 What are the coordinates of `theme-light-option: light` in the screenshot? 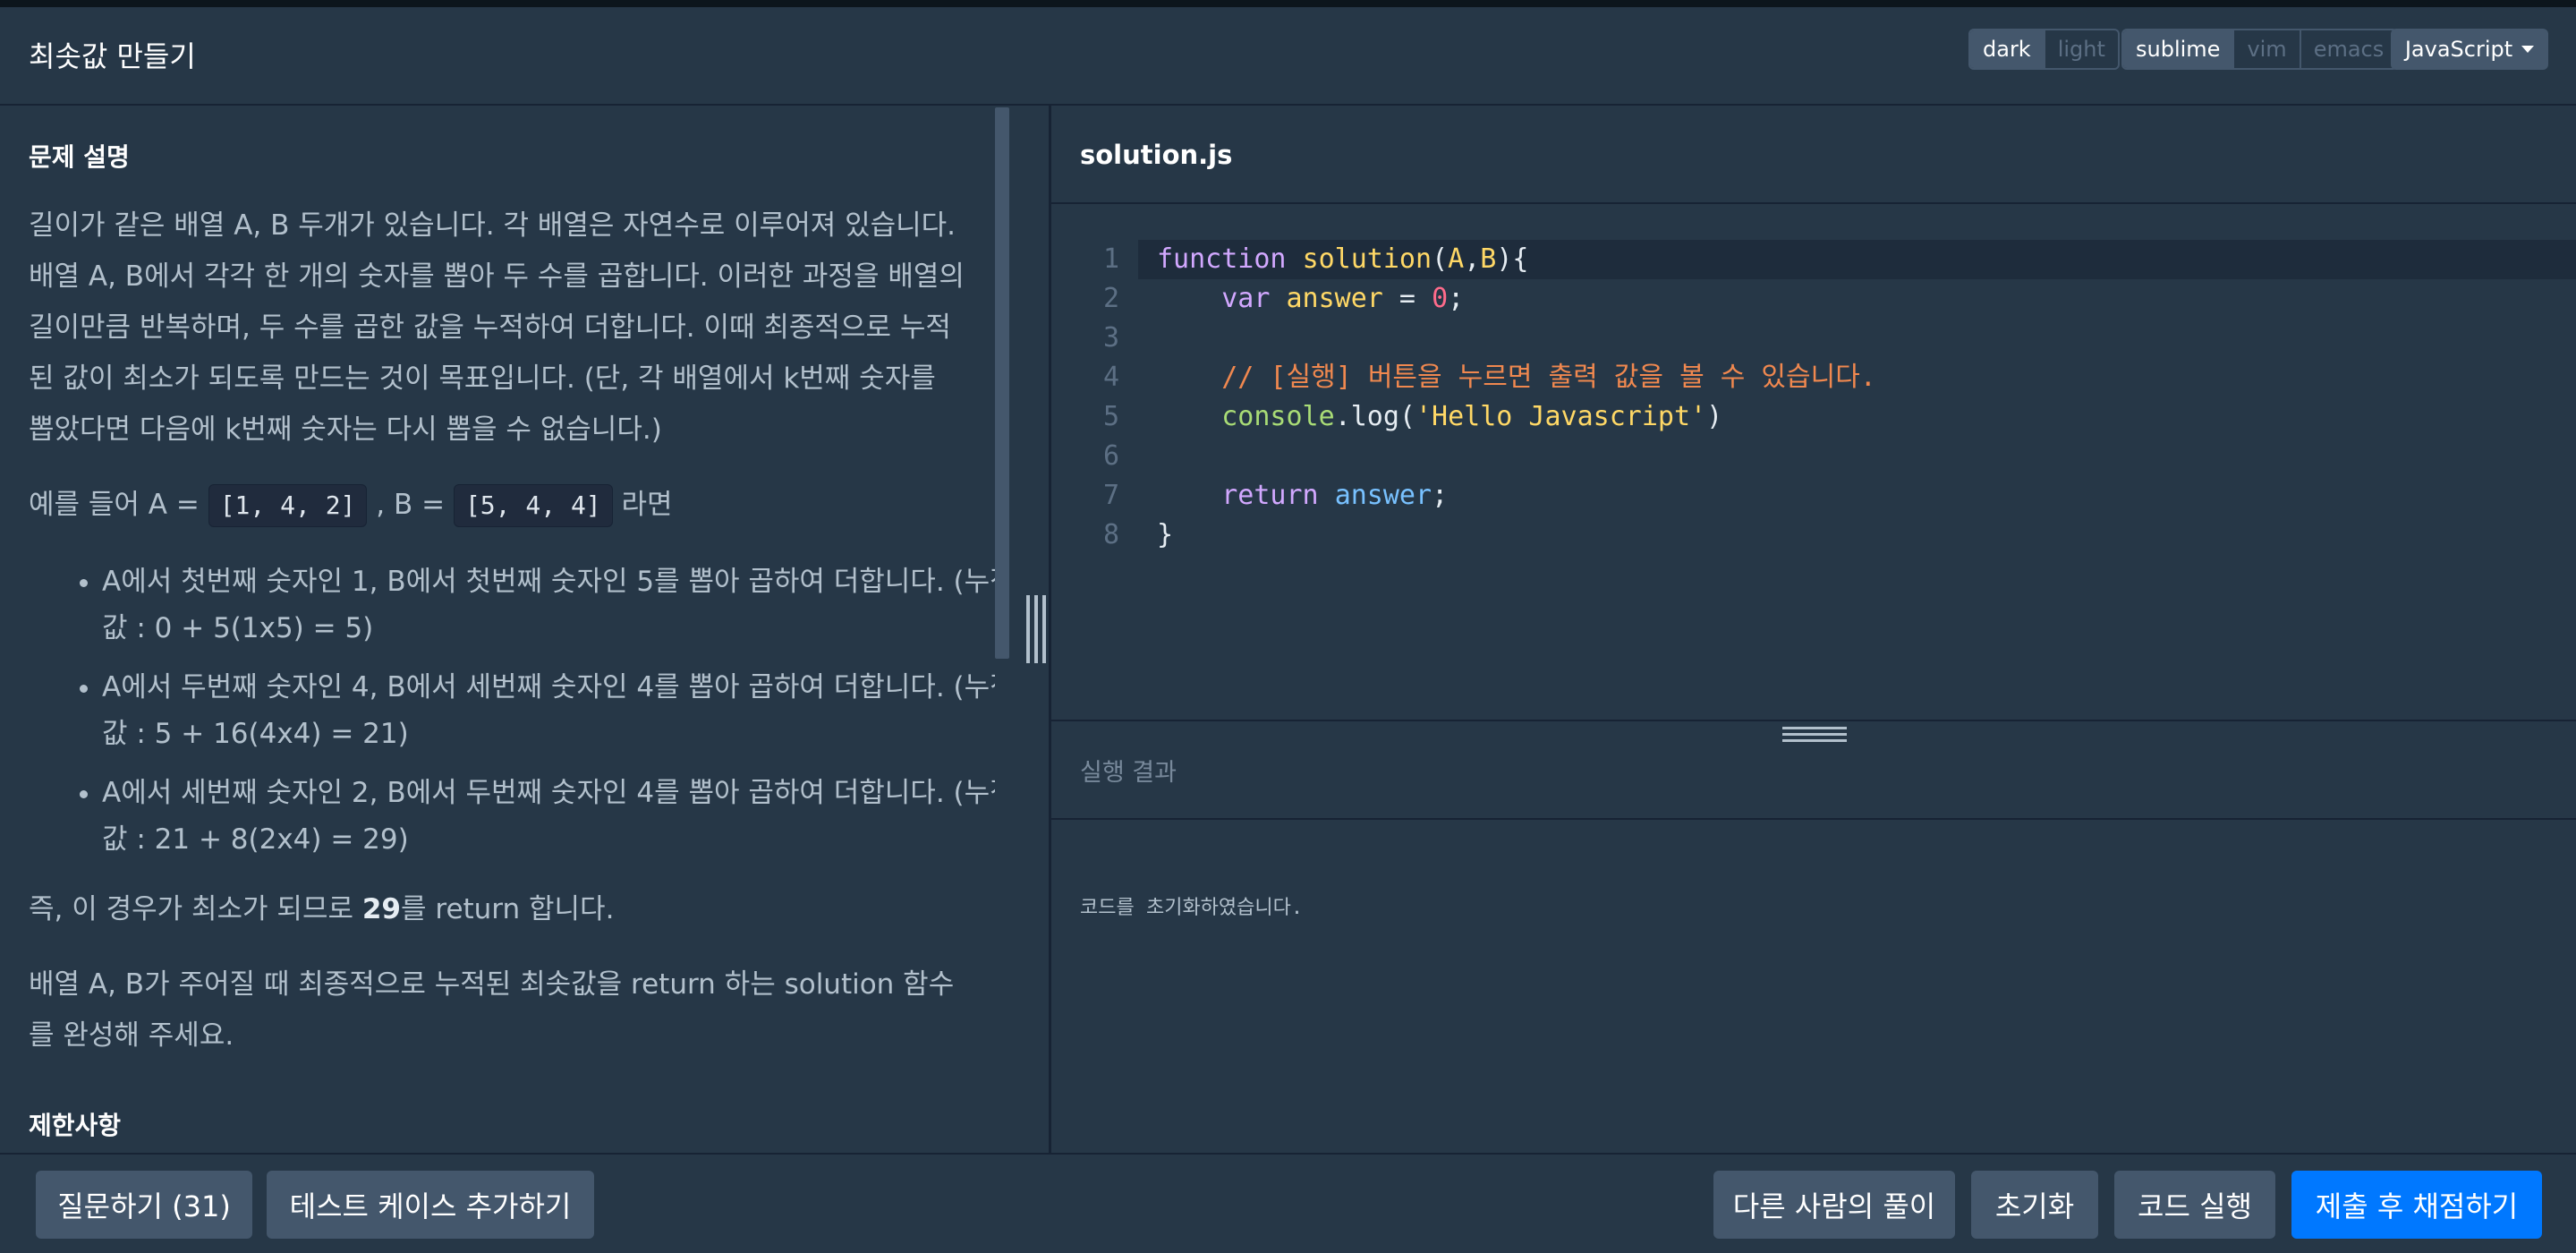 It's located at (2080, 49).